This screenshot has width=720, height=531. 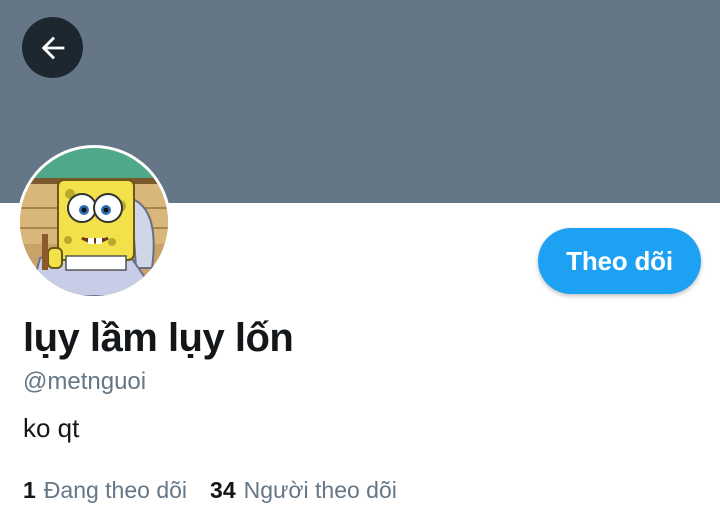 I want to click on avatar, so click(x=94, y=222).